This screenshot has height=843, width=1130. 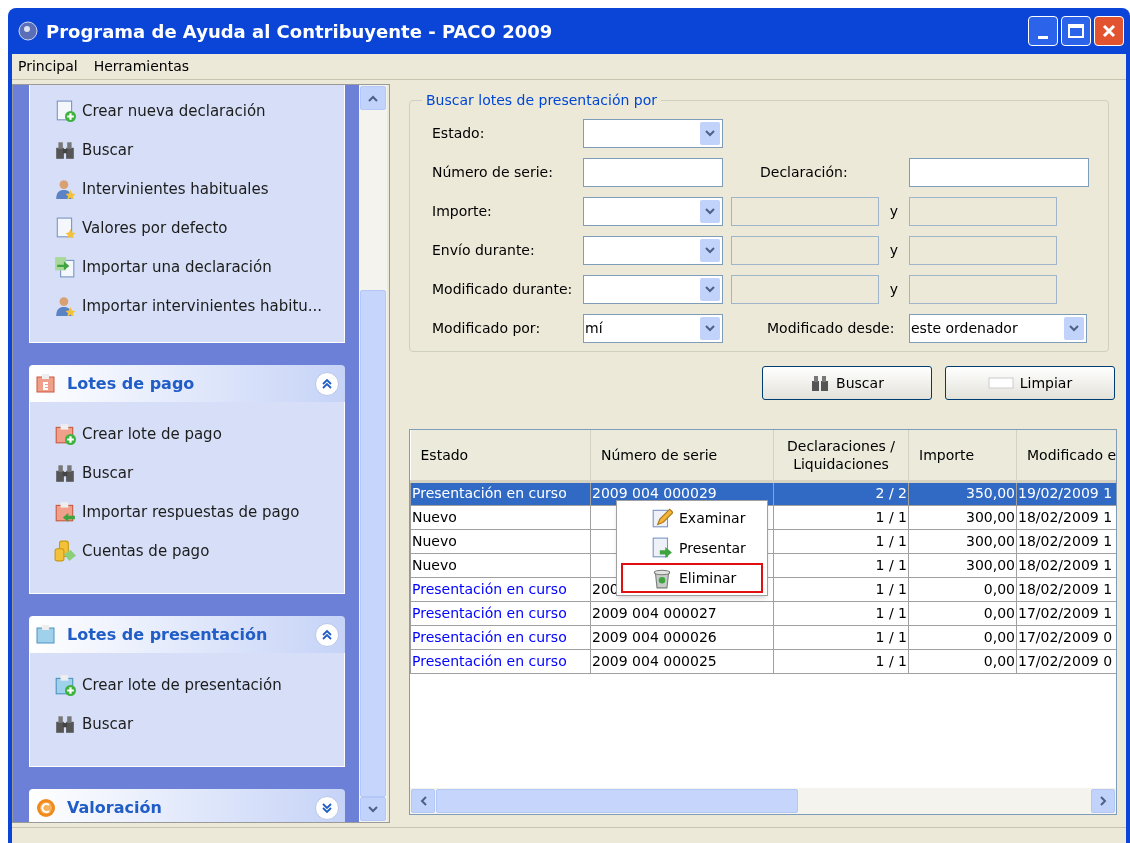 I want to click on scroll-left-button, so click(x=423, y=801).